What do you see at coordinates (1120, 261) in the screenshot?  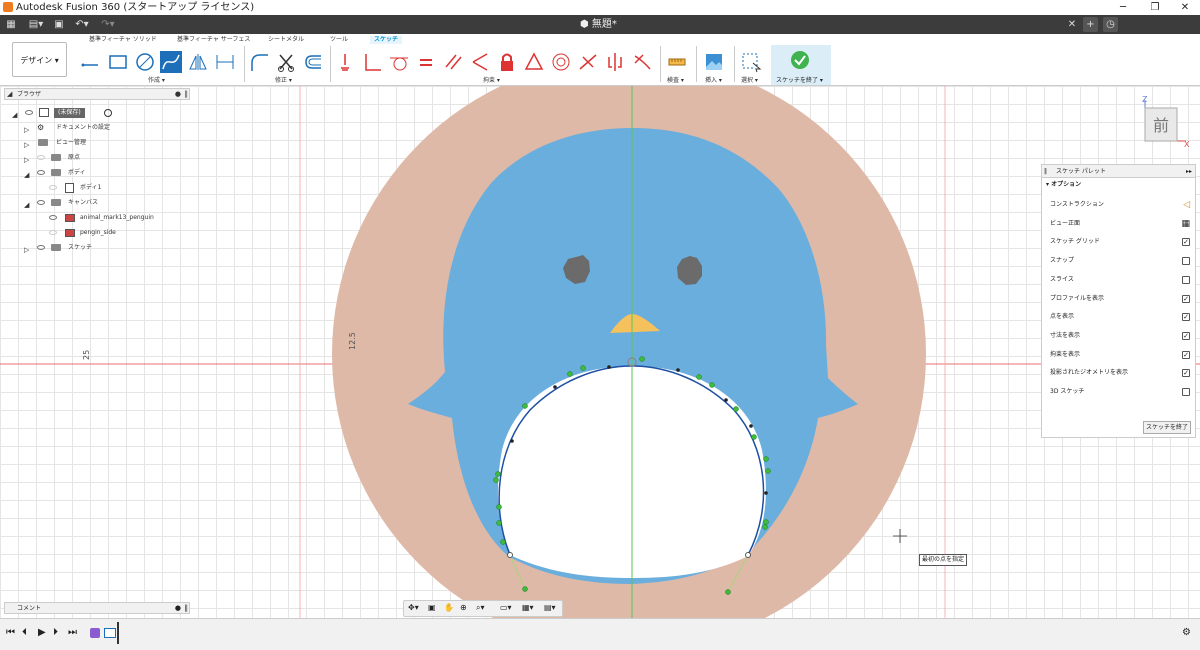 I see `palette-row: スナップ` at bounding box center [1120, 261].